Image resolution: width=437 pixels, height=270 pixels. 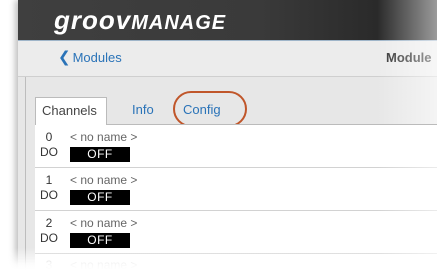 I want to click on tab-info: Info, so click(x=143, y=110).